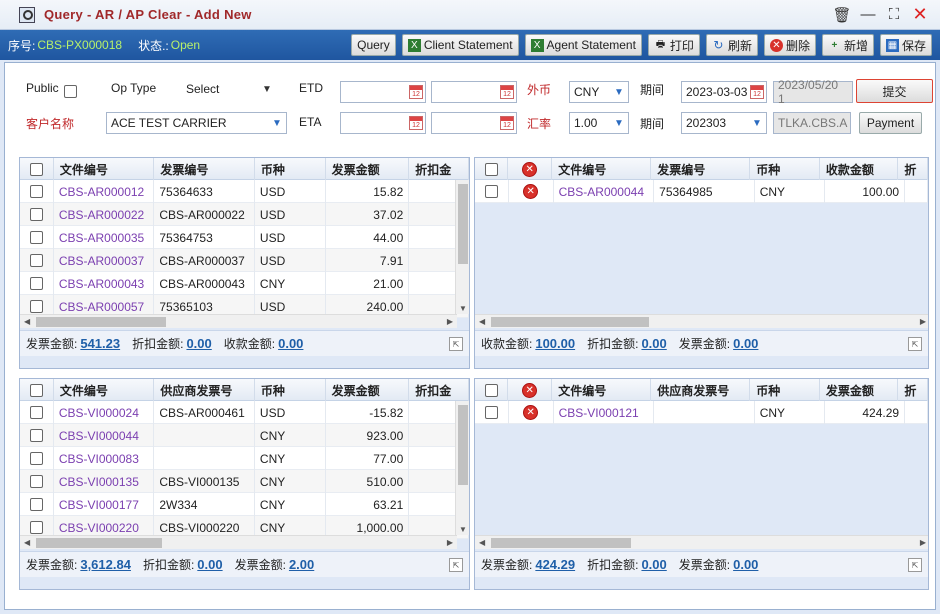 This screenshot has height=614, width=940. Describe the element at coordinates (701, 412) in the screenshot. I see `table-row: ✕ CBS-VI000121 CNY 424.29` at that location.